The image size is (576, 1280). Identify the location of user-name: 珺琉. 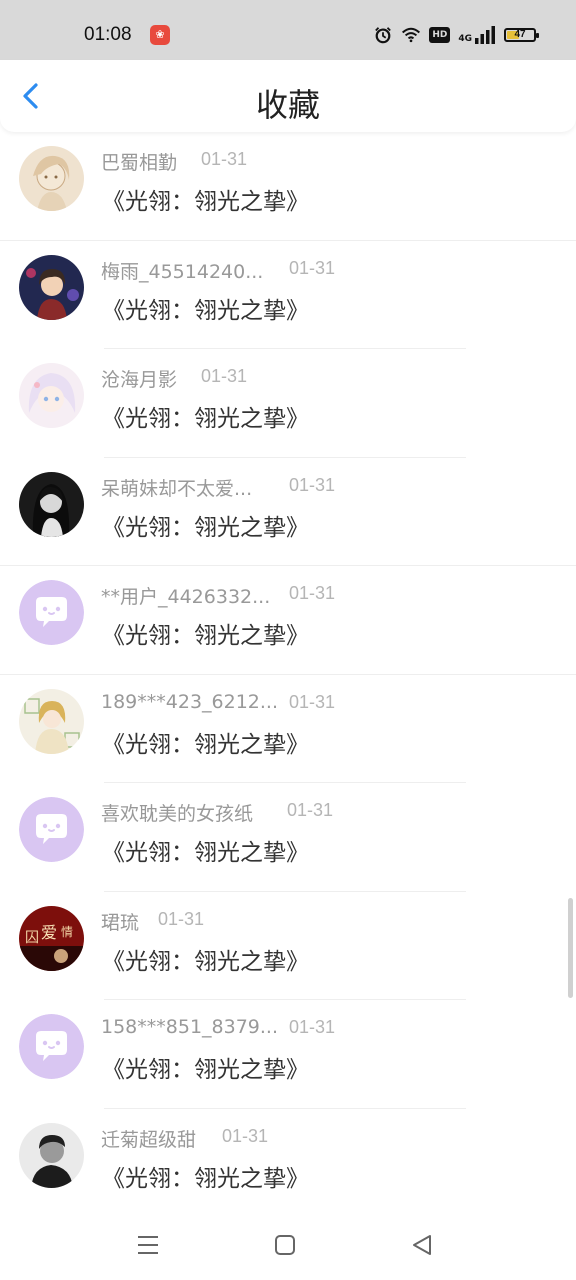
(120, 921).